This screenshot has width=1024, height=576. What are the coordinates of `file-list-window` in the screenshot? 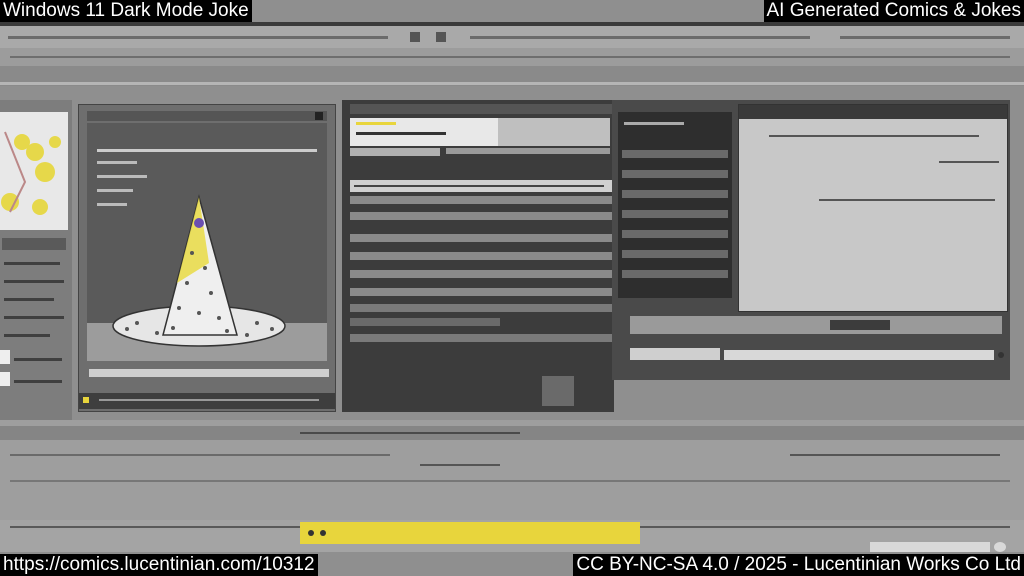 It's located at (478, 256).